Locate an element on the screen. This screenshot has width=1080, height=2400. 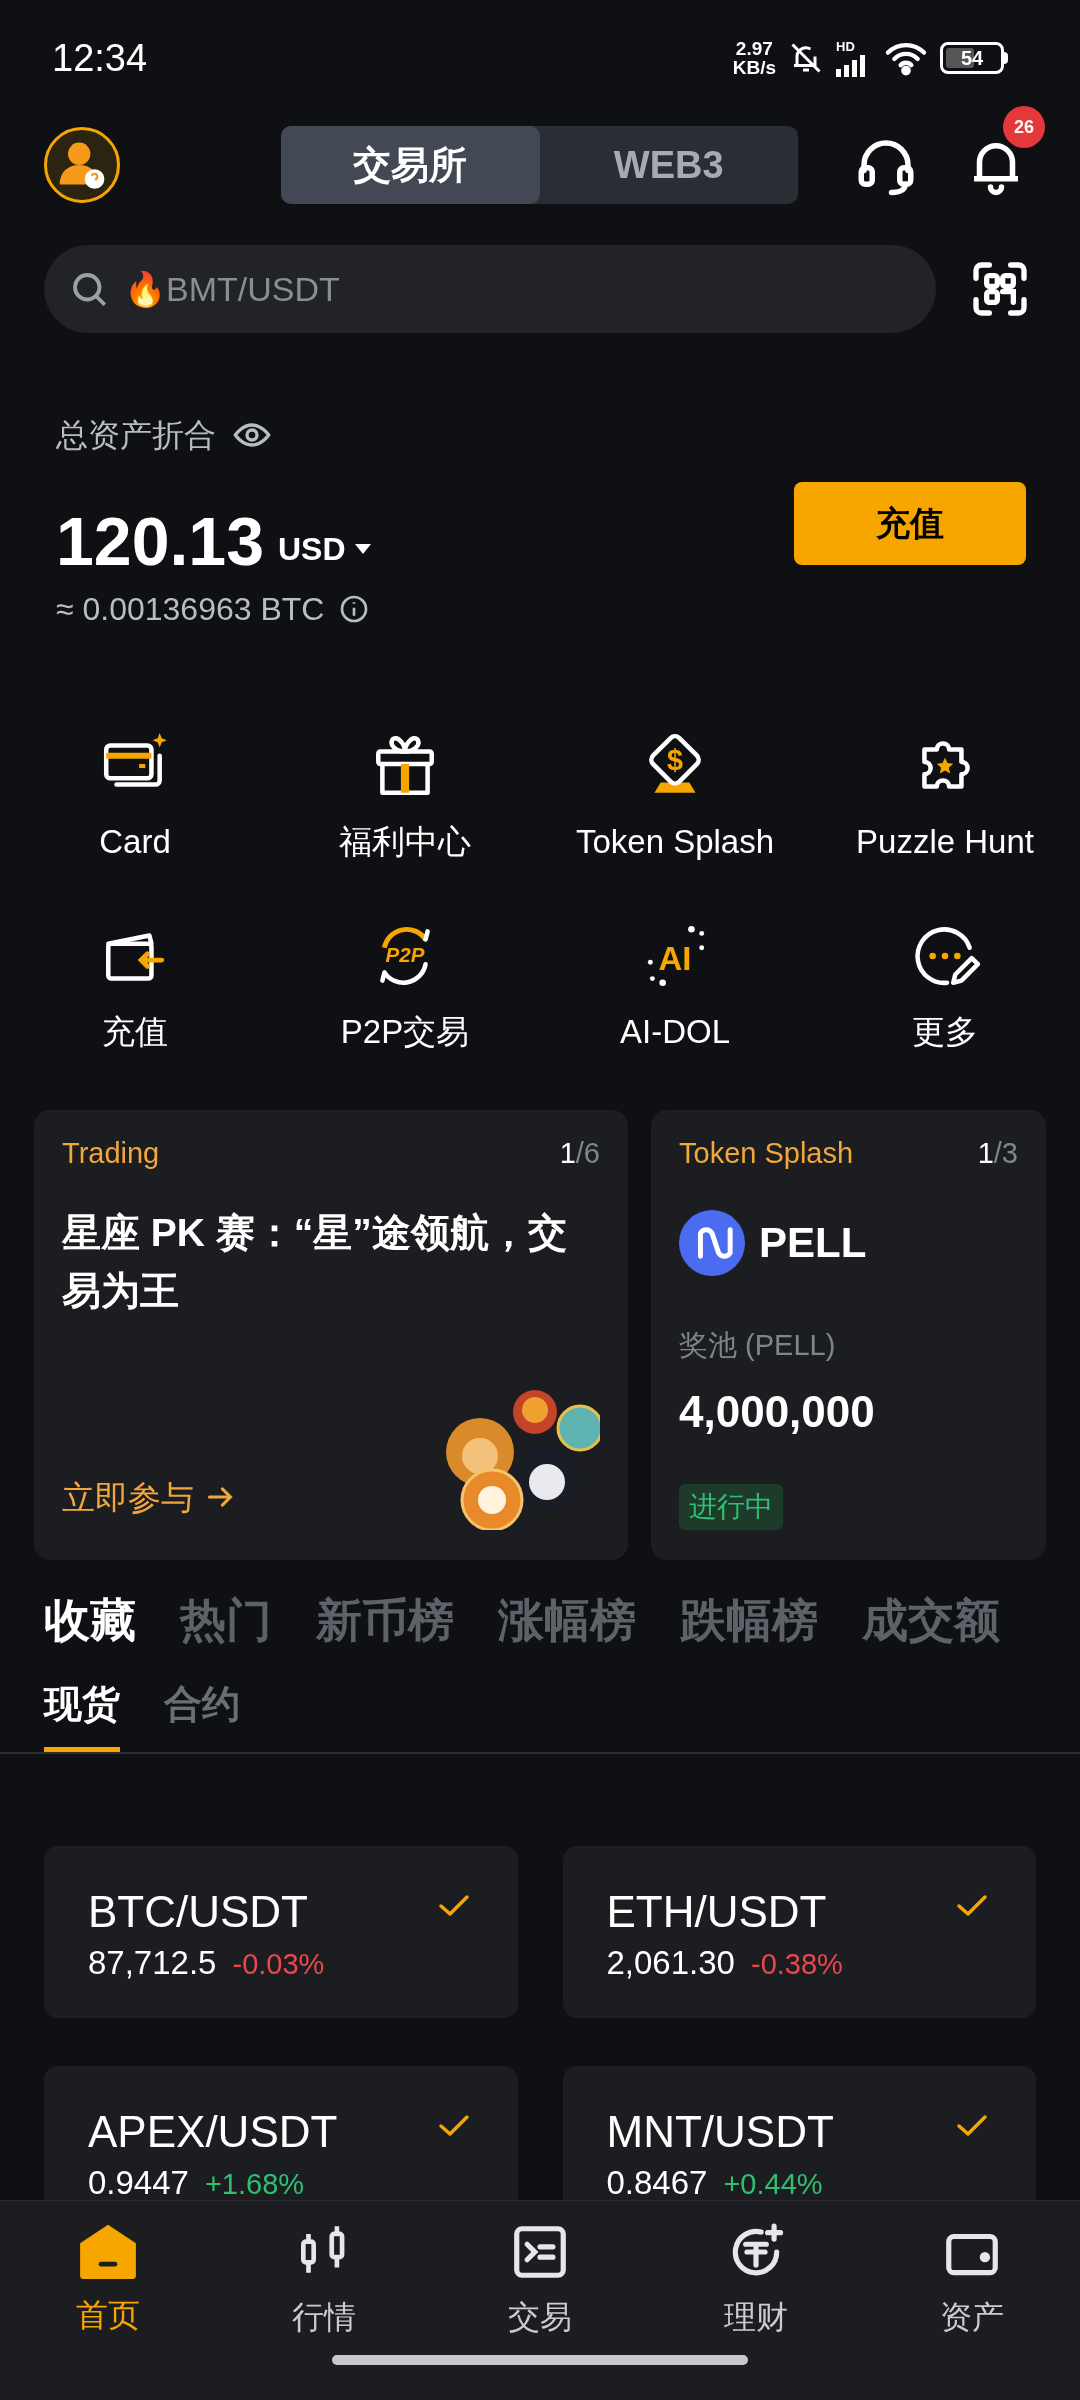
promo-title: 星座 PK 赛：“星”途领航，交易为王 is located at coordinates (315, 1261).